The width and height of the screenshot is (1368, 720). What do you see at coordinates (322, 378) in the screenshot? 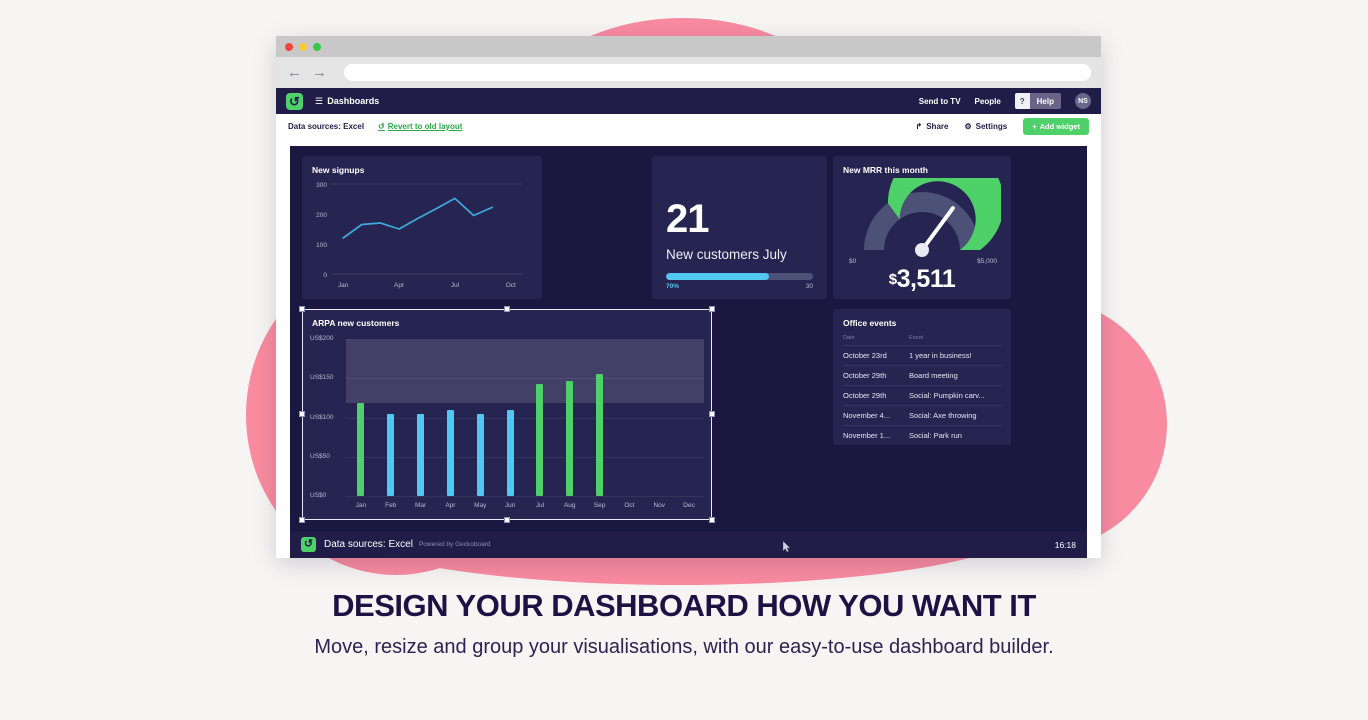
I see `y-axis-tick-label: US$150` at bounding box center [322, 378].